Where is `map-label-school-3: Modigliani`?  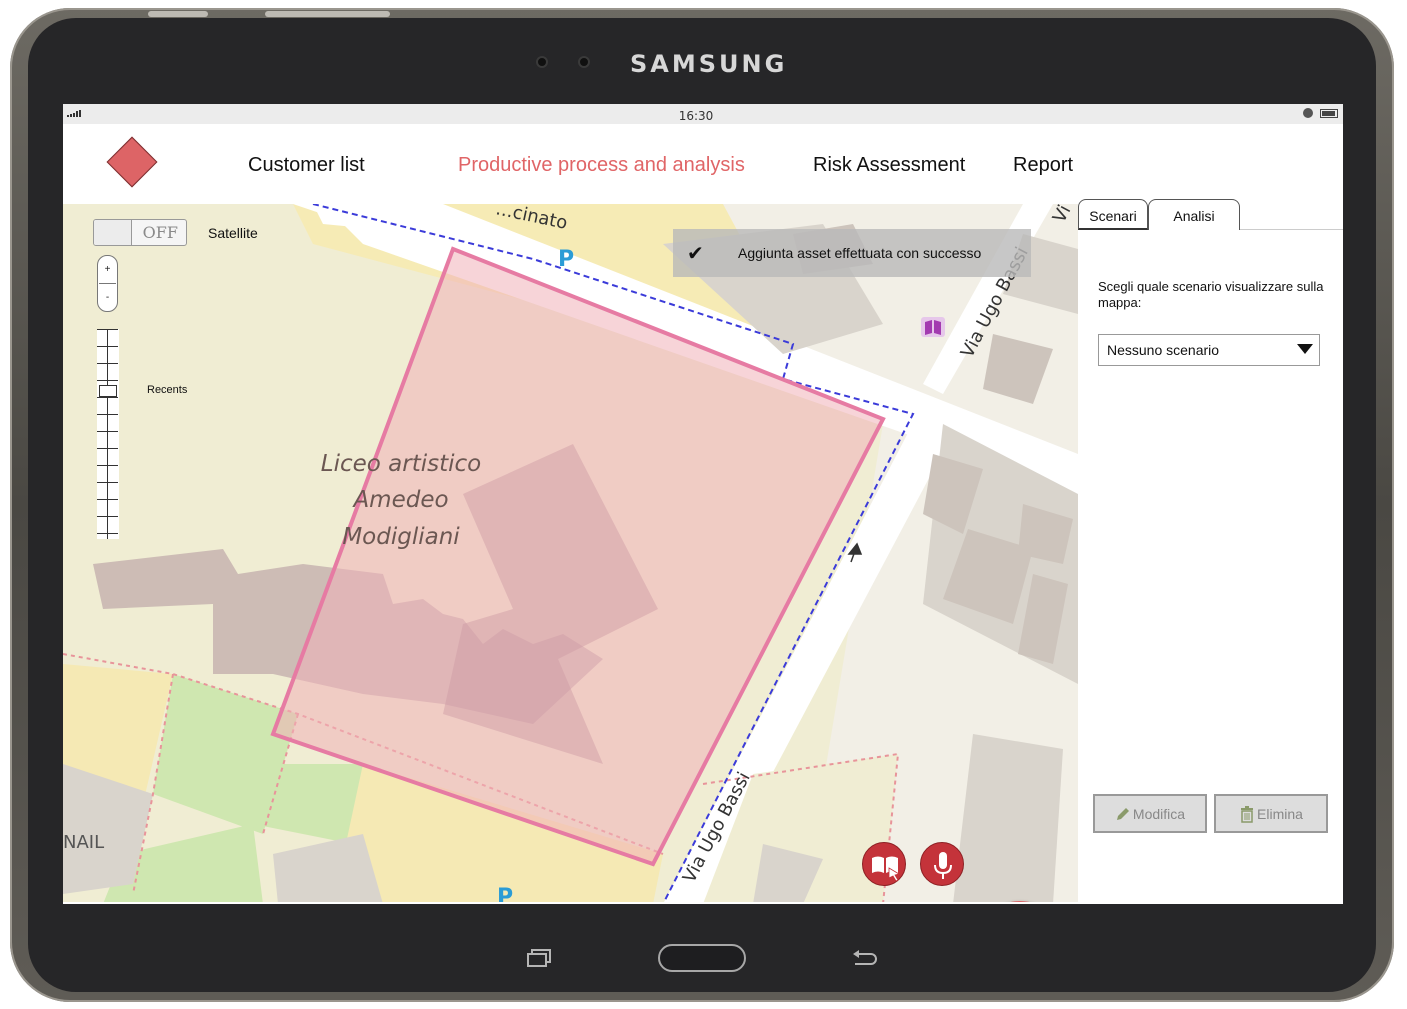 map-label-school-3: Modigliani is located at coordinates (401, 537).